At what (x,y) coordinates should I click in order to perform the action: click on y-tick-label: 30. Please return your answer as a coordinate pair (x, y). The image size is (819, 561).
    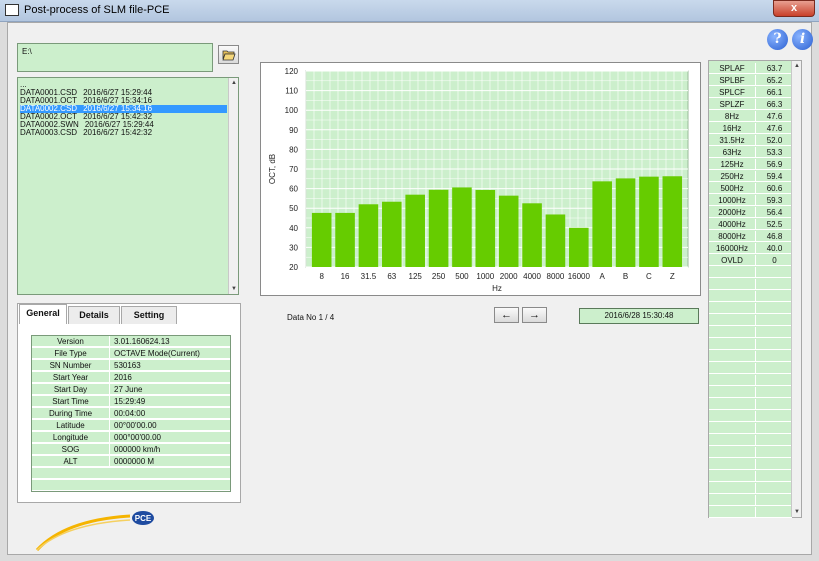
    Looking at the image, I should click on (293, 247).